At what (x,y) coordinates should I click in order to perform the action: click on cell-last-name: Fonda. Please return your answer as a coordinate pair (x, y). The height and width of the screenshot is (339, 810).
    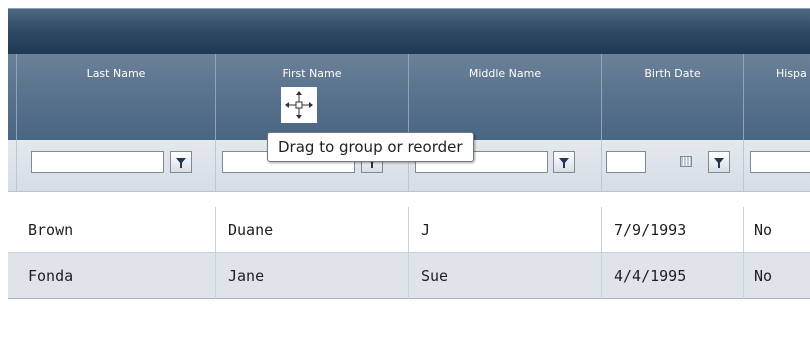
    Looking at the image, I should click on (116, 276).